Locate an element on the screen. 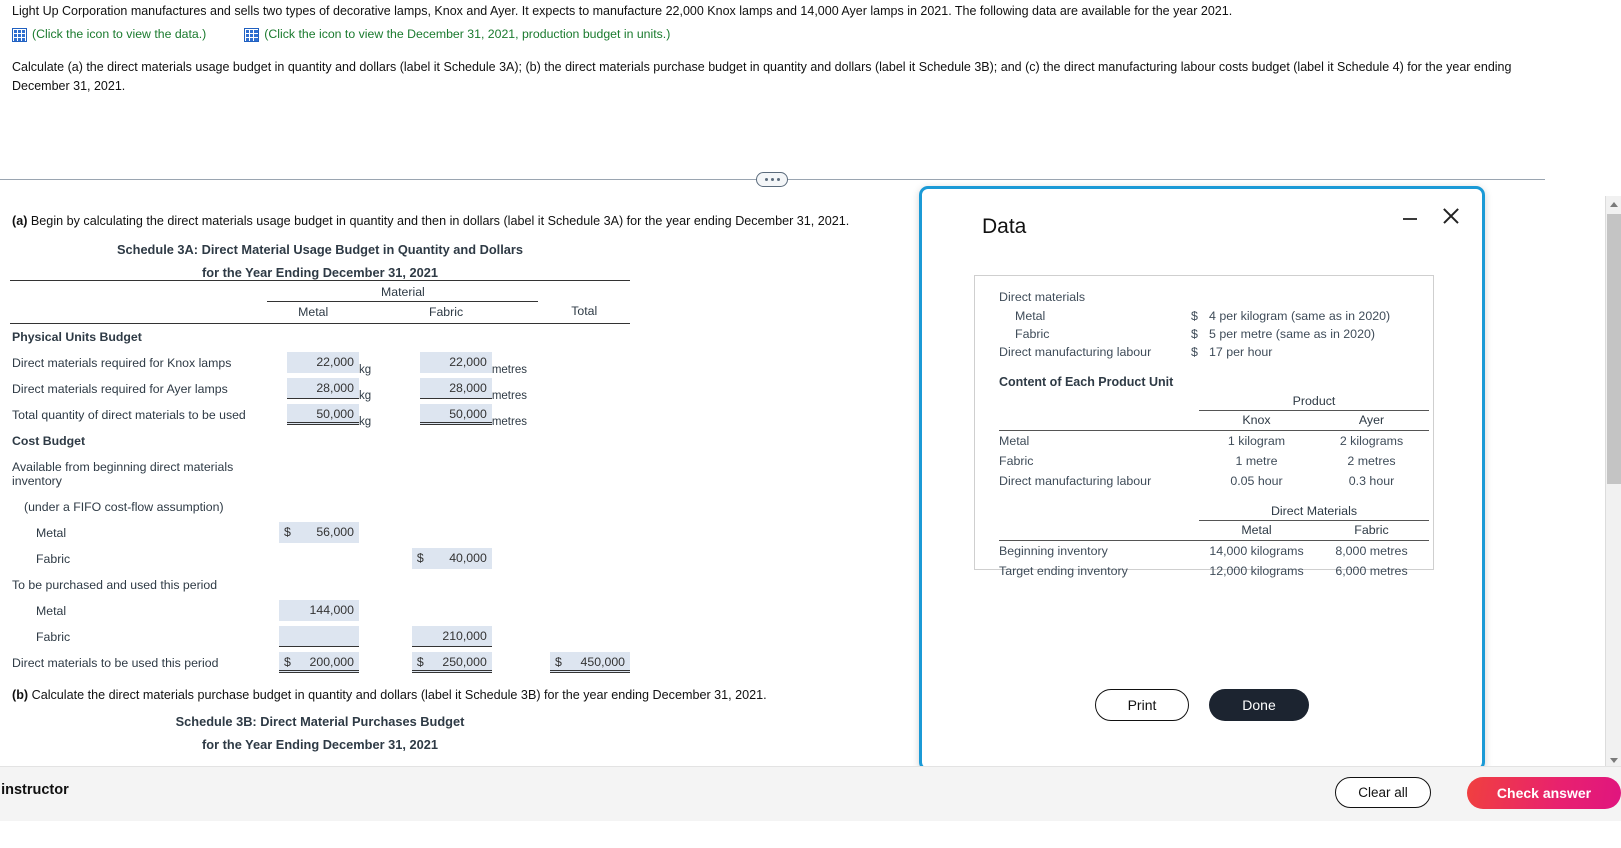 Image resolution: width=1621 pixels, height=848 pixels. input-knox-metal: 22,000 is located at coordinates (322, 362).